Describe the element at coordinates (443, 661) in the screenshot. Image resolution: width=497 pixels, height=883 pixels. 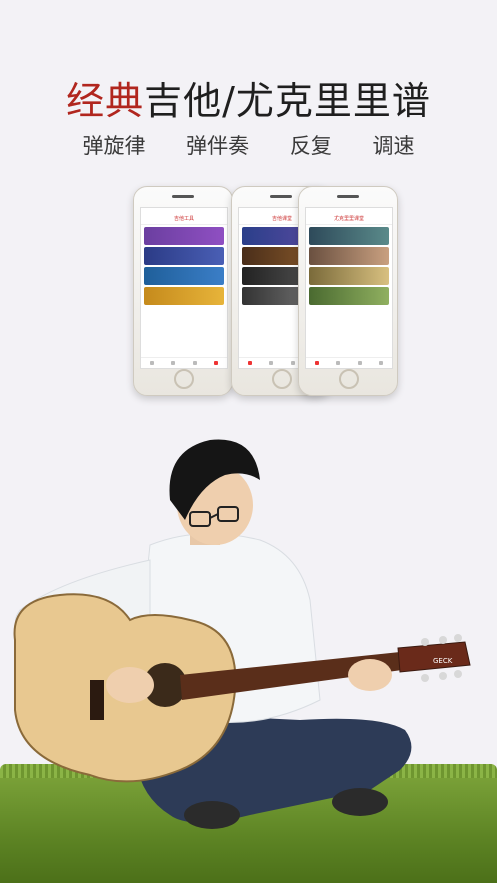
I see `guitar-brand-label: GECK` at that location.